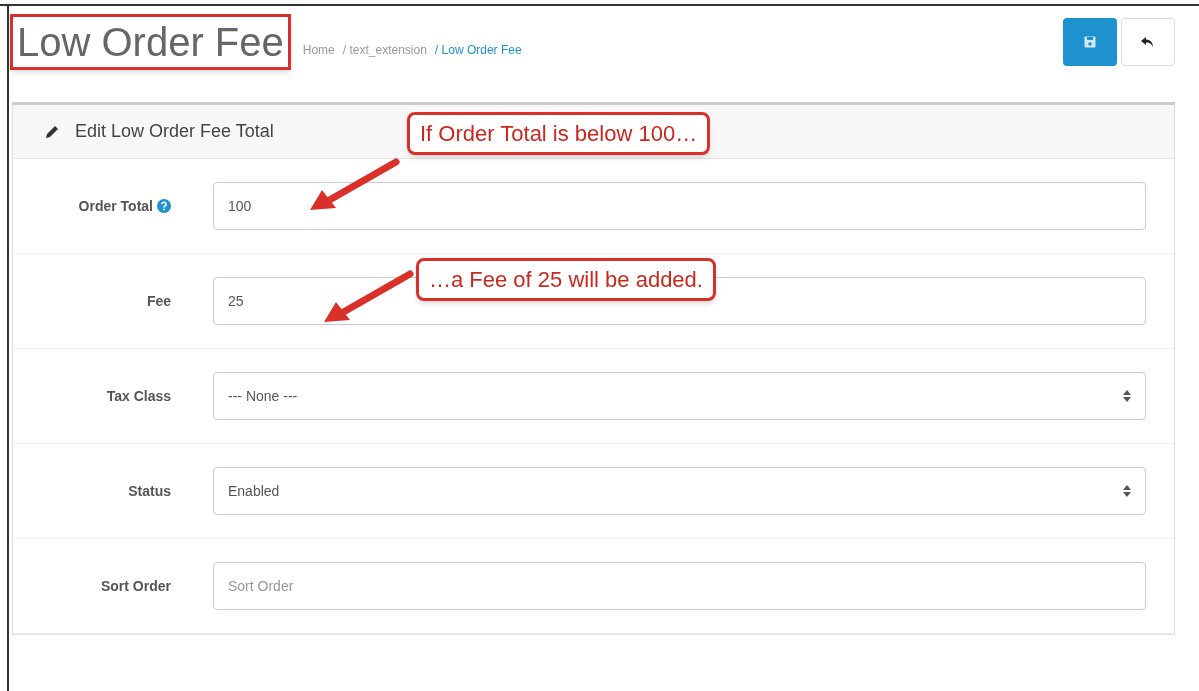 This screenshot has width=1199, height=691. I want to click on callout: …a Fee of 25 will be added., so click(566, 279).